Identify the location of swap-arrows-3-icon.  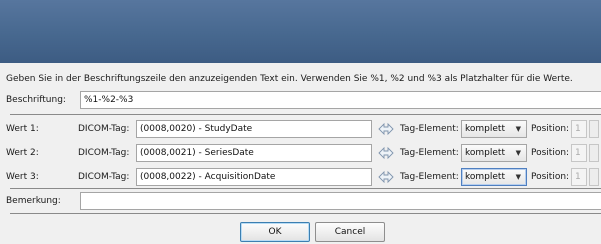
(386, 177).